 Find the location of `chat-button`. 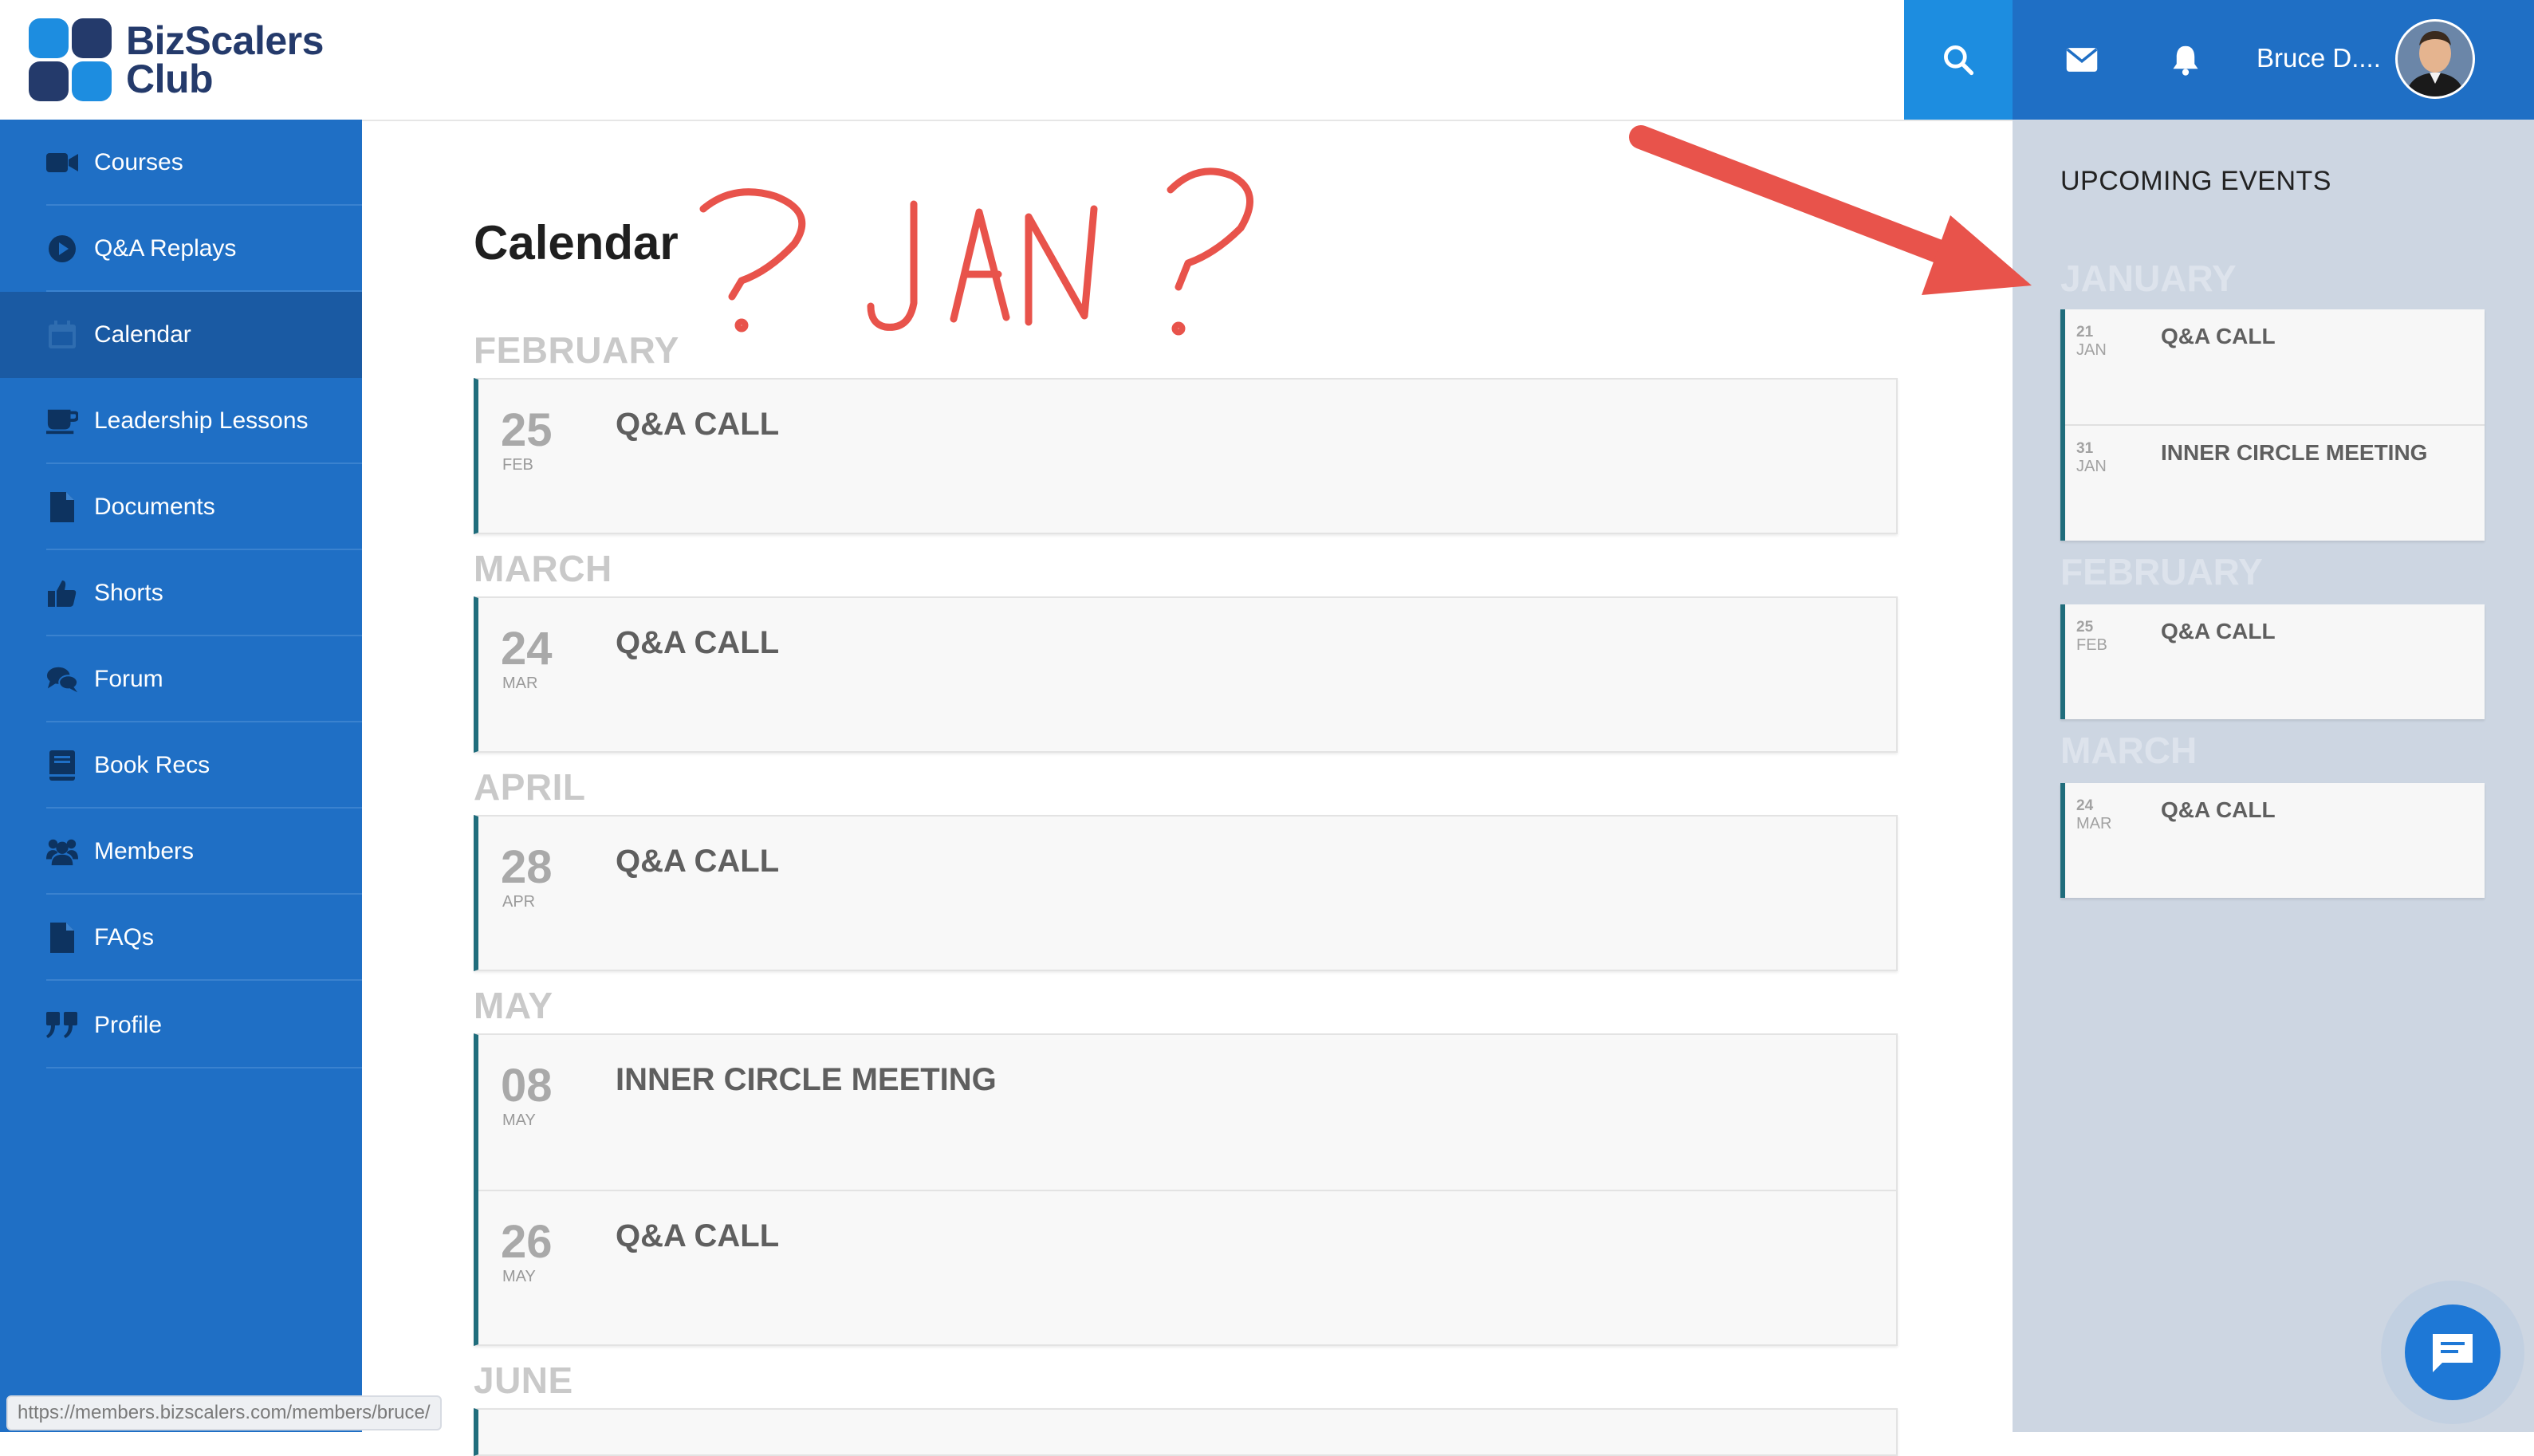

chat-button is located at coordinates (2453, 1352).